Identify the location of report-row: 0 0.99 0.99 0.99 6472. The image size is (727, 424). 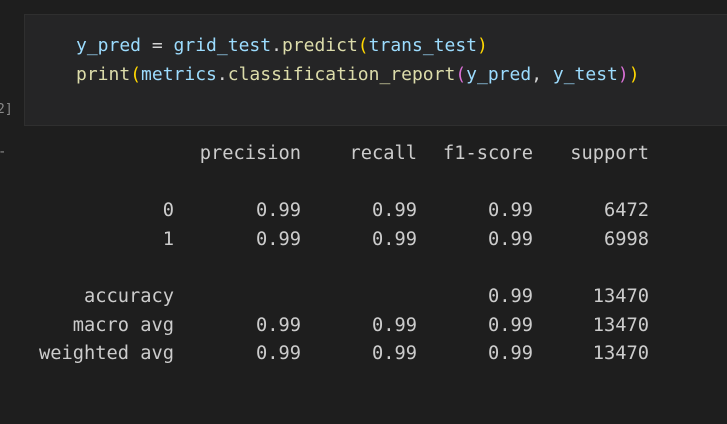
(337, 211).